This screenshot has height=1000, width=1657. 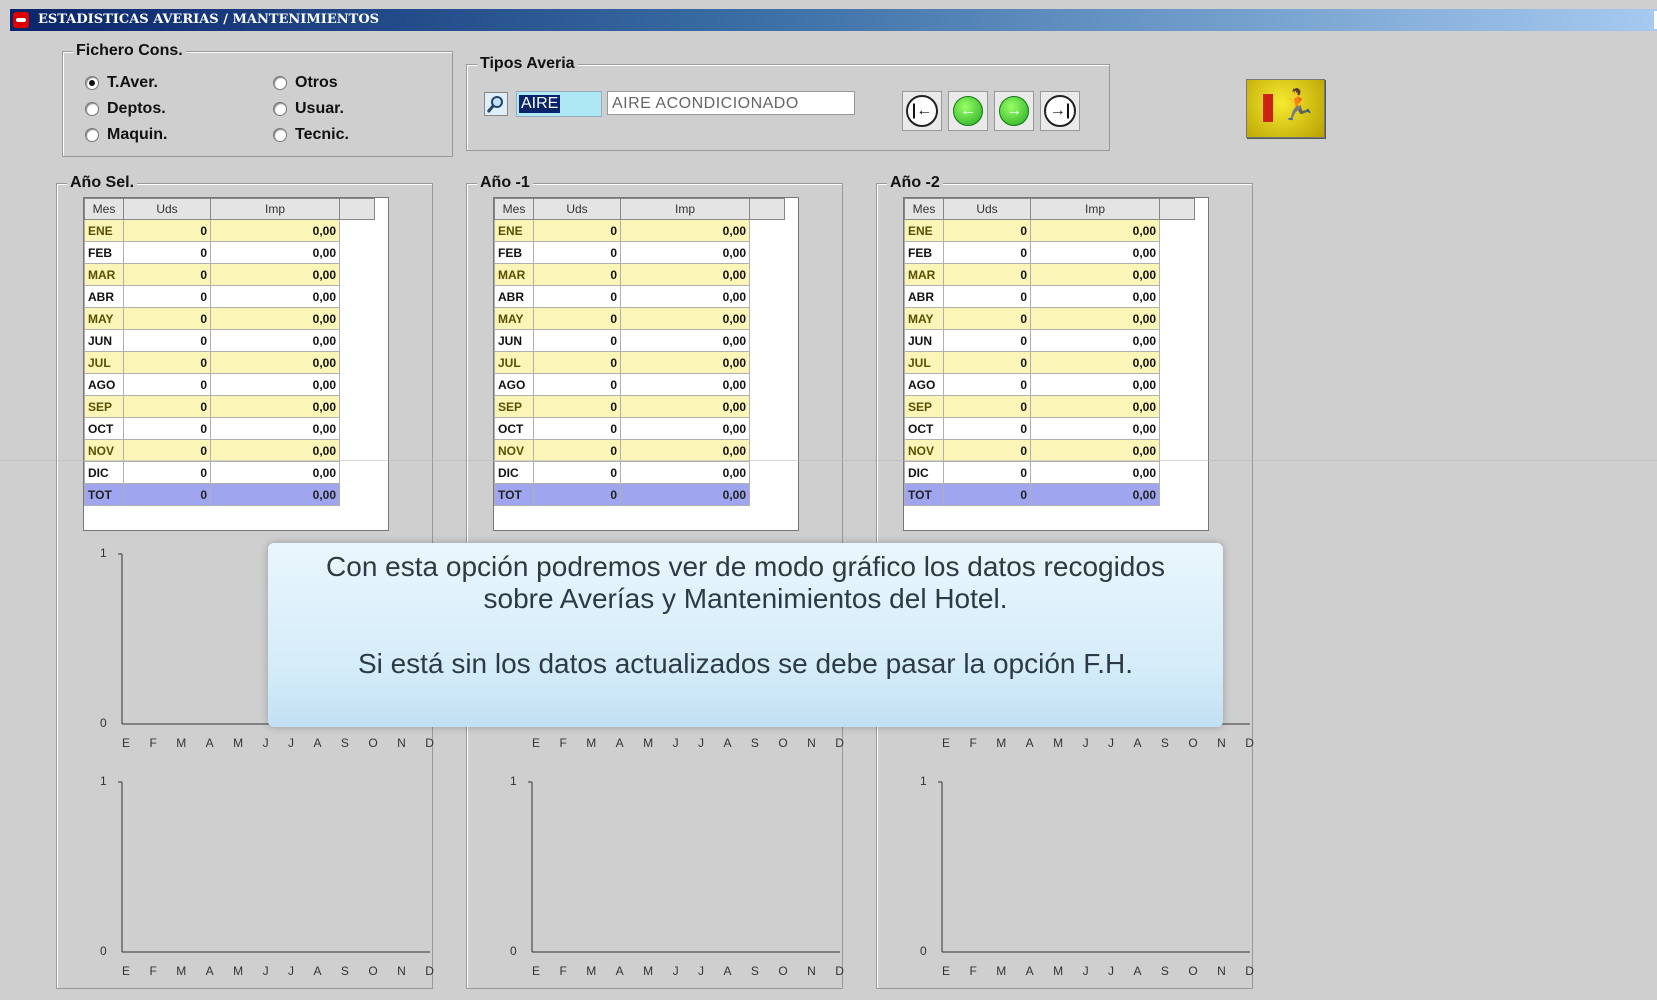 I want to click on month-cell: NOV, so click(x=514, y=450).